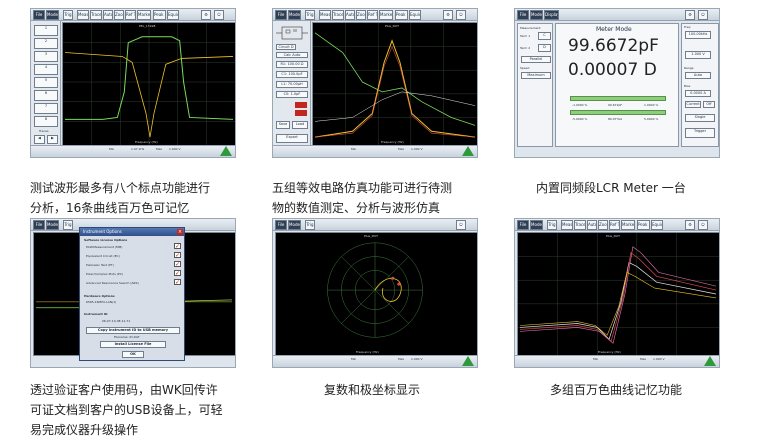  I want to click on marker-5: 5, so click(46, 82).